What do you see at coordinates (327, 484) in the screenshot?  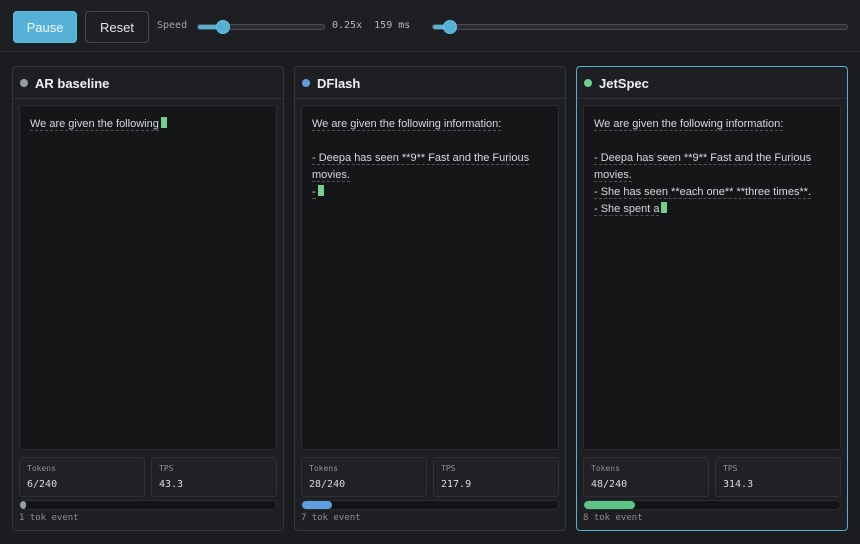 I see `tokens-value: 28/240` at bounding box center [327, 484].